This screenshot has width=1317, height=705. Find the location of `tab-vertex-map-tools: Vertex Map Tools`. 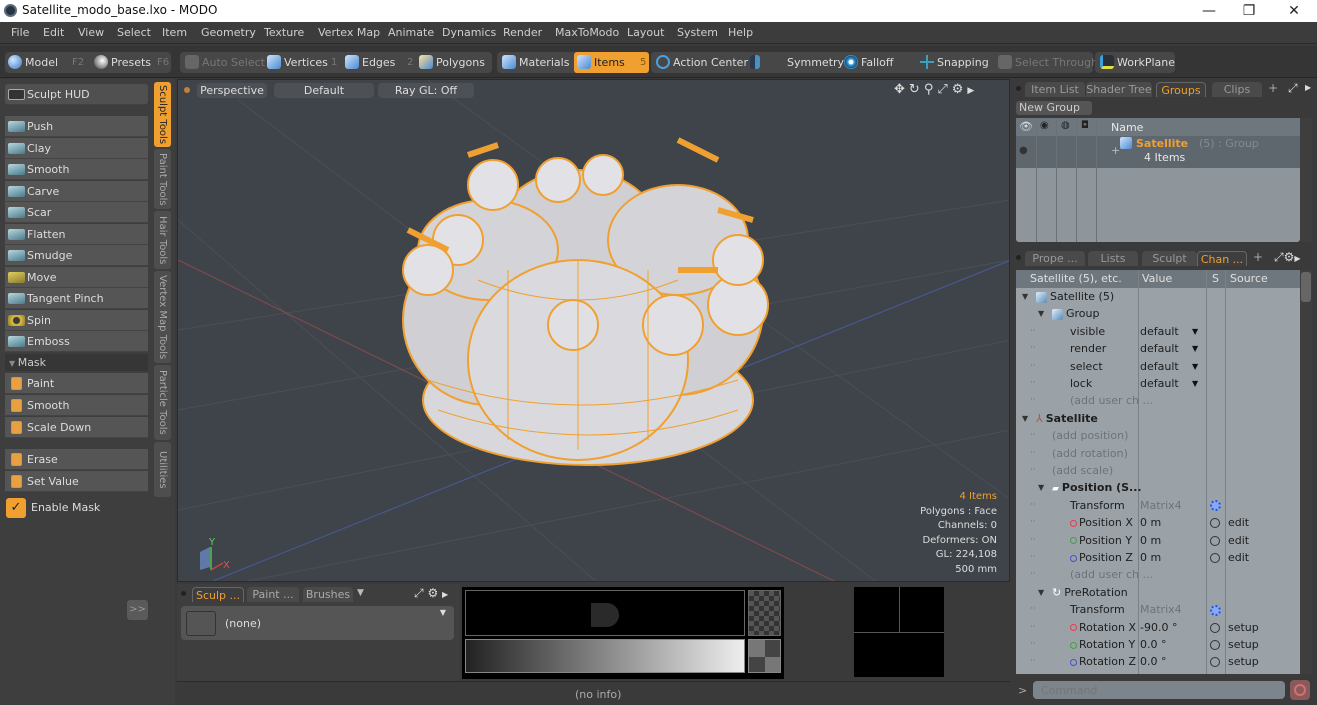

tab-vertex-map-tools: Vertex Map Tools is located at coordinates (162, 317).